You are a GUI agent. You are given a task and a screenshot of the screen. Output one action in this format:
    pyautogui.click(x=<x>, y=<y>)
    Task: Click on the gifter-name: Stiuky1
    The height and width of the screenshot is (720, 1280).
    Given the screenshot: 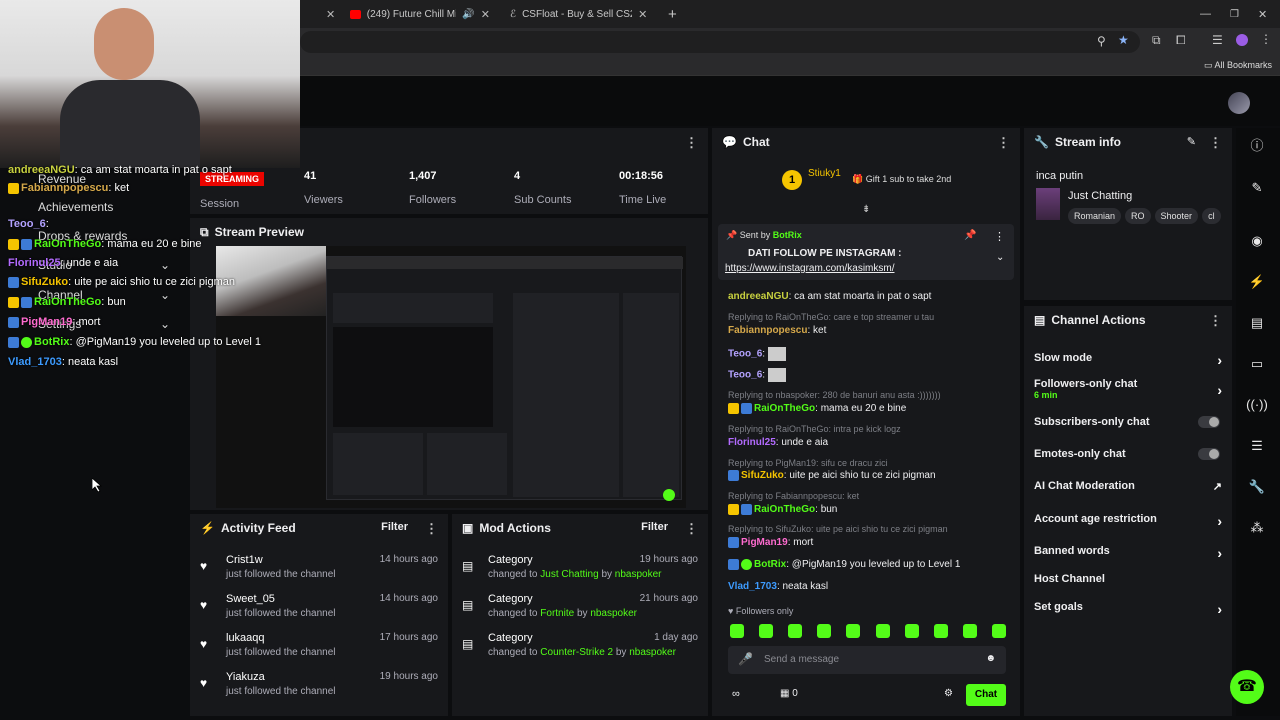 What is the action you would take?
    pyautogui.click(x=824, y=173)
    